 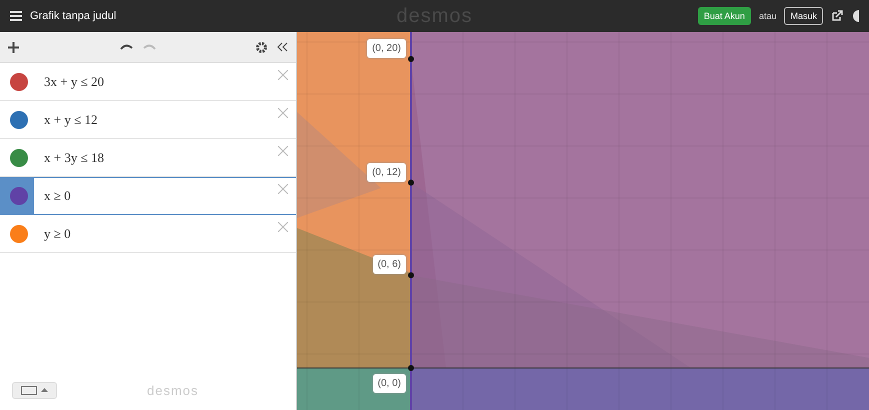 I want to click on expression-row: x + 3y ≤ 18, so click(x=148, y=158).